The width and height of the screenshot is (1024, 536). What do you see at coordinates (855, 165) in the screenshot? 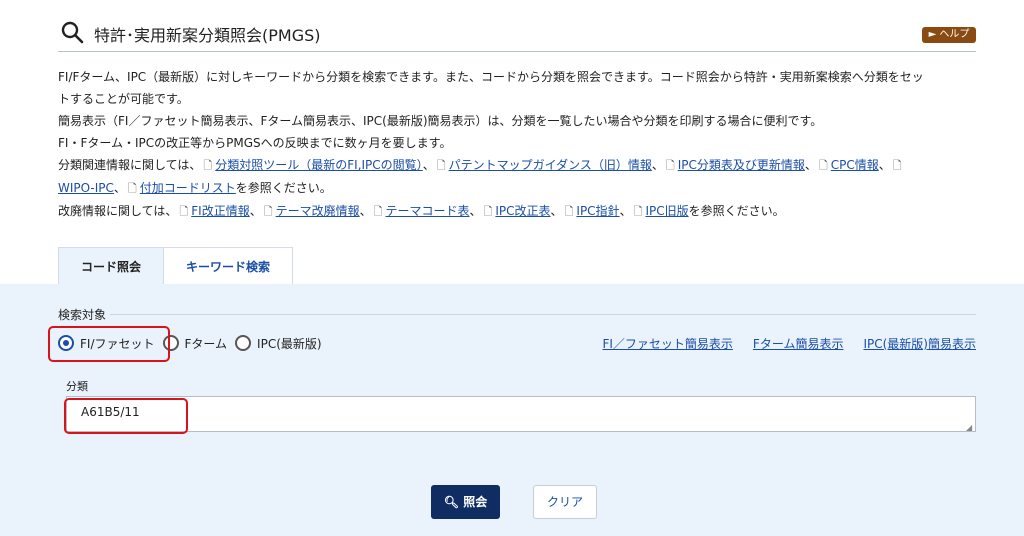
I see `link-cpc-info: CPC情報` at bounding box center [855, 165].